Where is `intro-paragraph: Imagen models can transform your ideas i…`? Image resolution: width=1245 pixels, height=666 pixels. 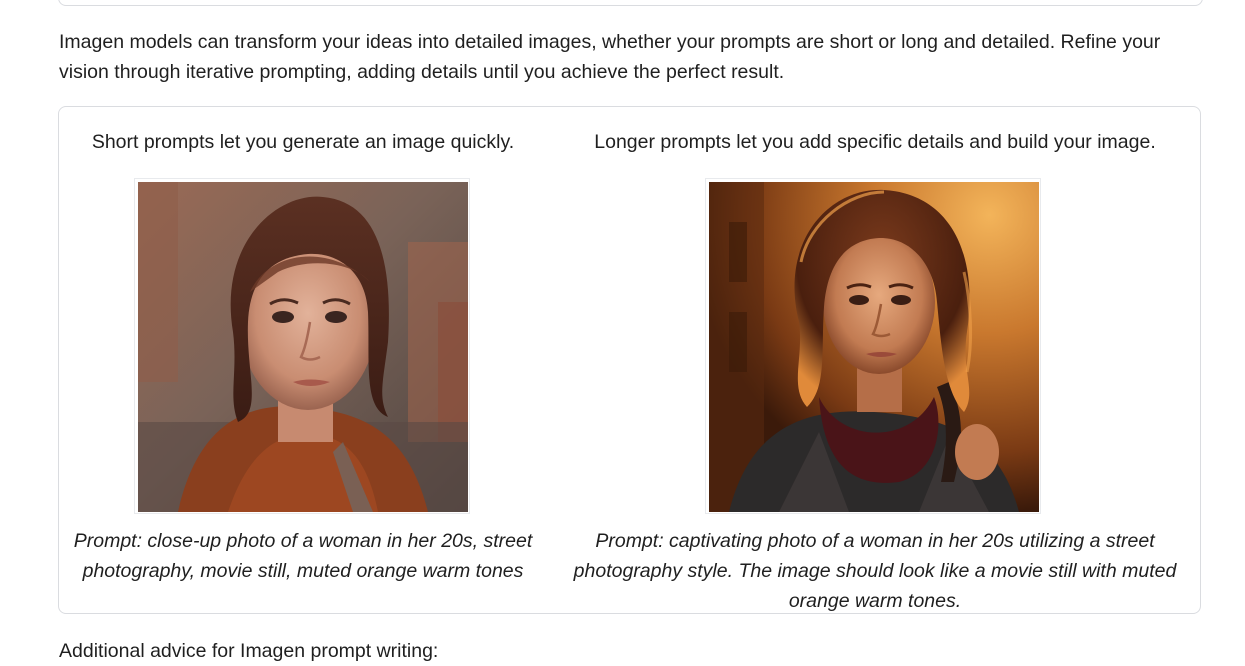
intro-paragraph: Imagen models can transform your ideas i… is located at coordinates (610, 57).